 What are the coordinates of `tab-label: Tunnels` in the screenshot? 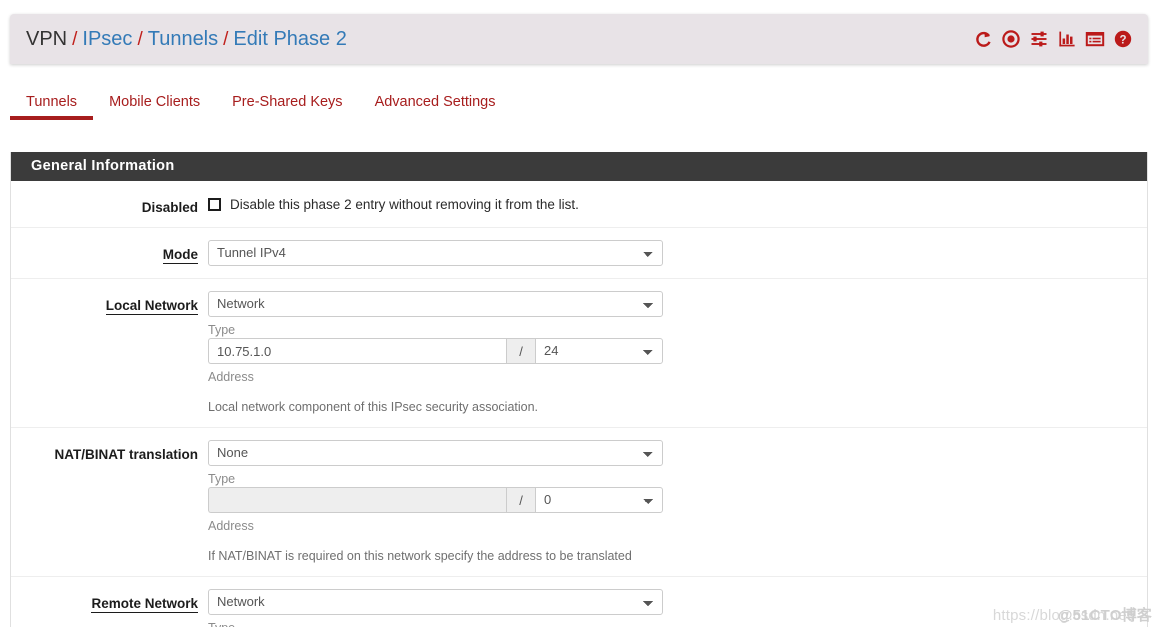 It's located at (52, 102).